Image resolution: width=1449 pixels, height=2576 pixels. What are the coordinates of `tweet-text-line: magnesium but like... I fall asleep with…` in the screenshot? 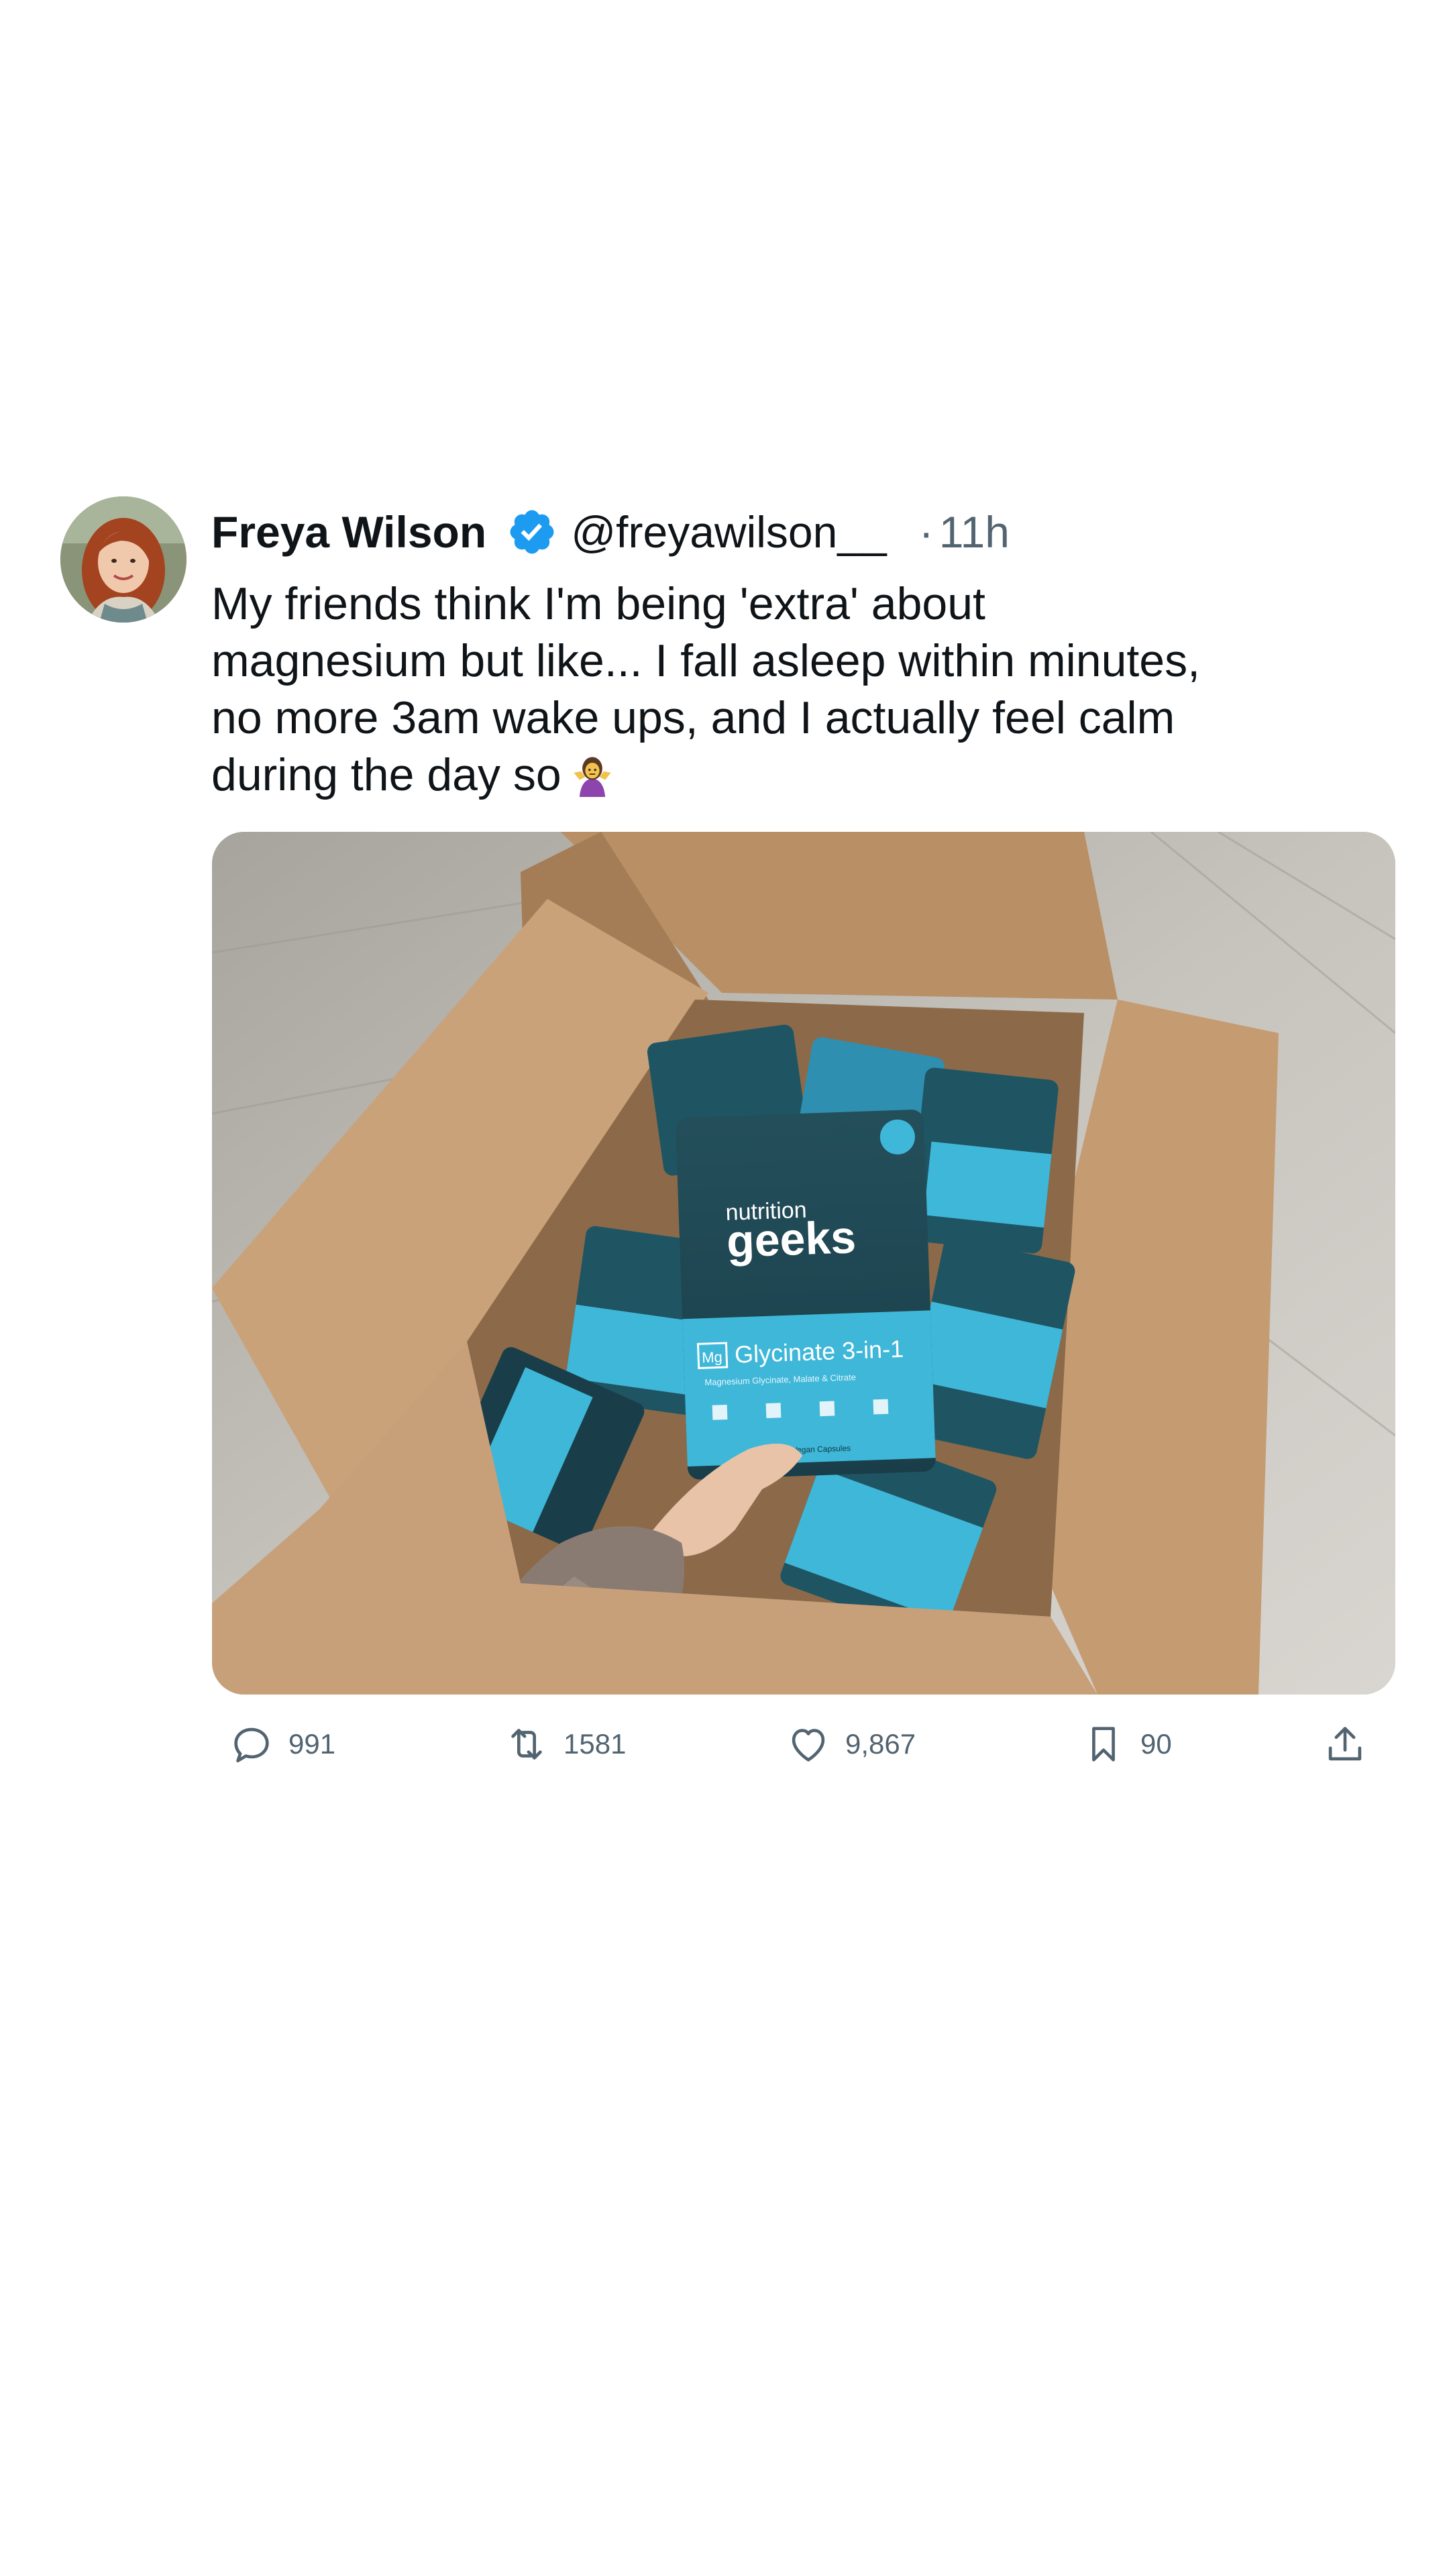 It's located at (706, 660).